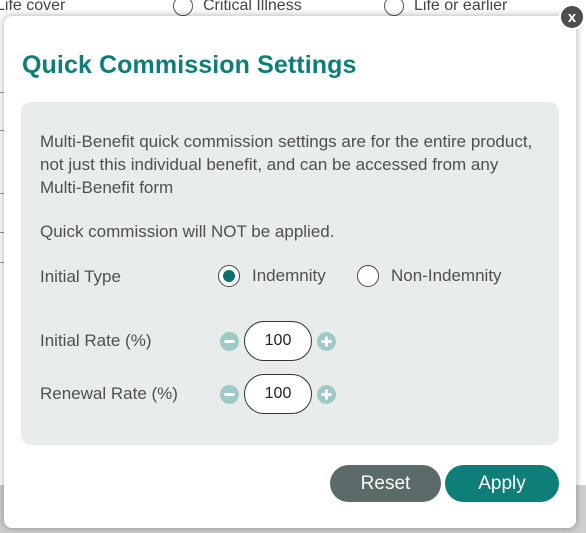 The height and width of the screenshot is (533, 586). I want to click on radio-dot, so click(229, 276).